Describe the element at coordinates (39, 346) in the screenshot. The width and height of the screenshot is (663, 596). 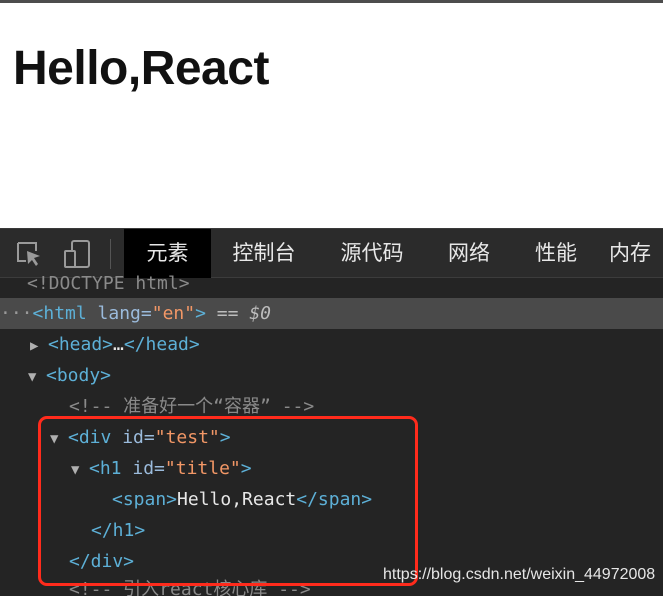
I see `collapsed-triangle-icon: ▶` at that location.